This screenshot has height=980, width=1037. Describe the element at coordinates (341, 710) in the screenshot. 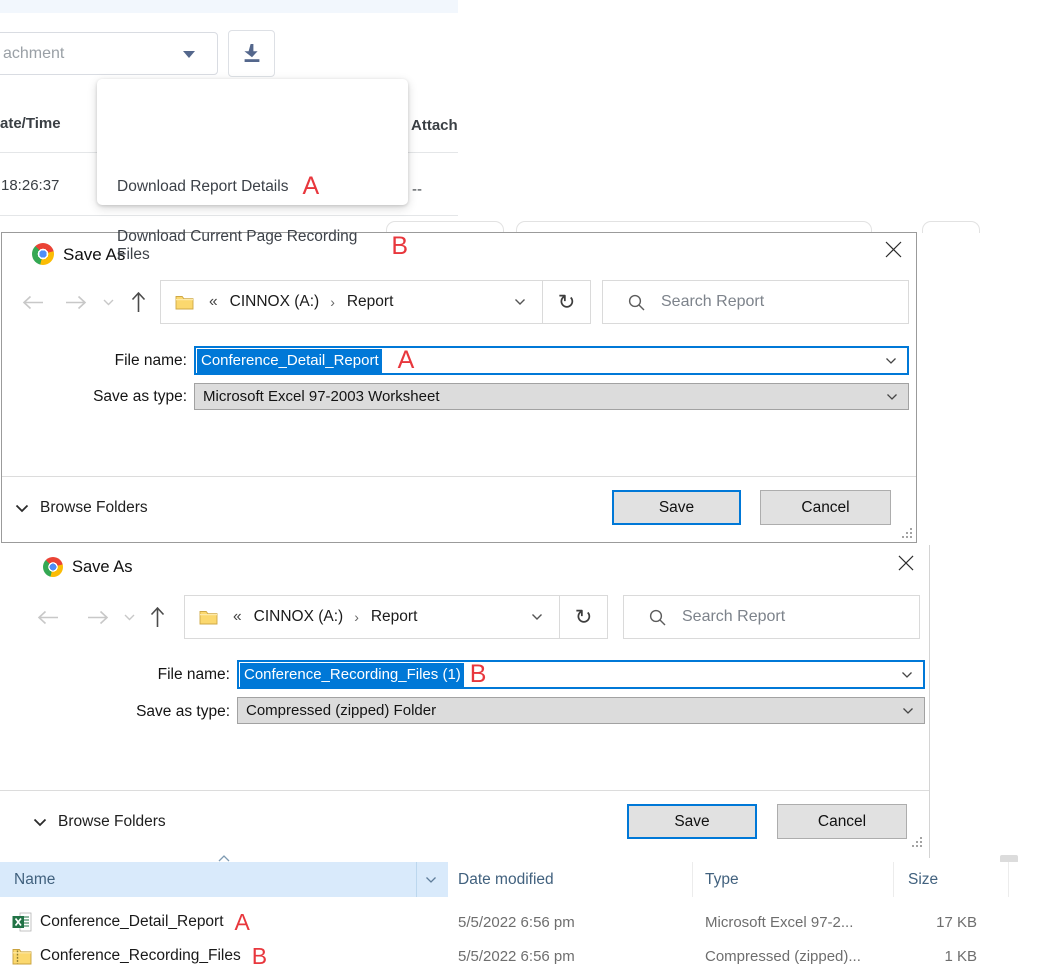

I see `save-as-type-value: Compressed (zipped) Folder` at that location.